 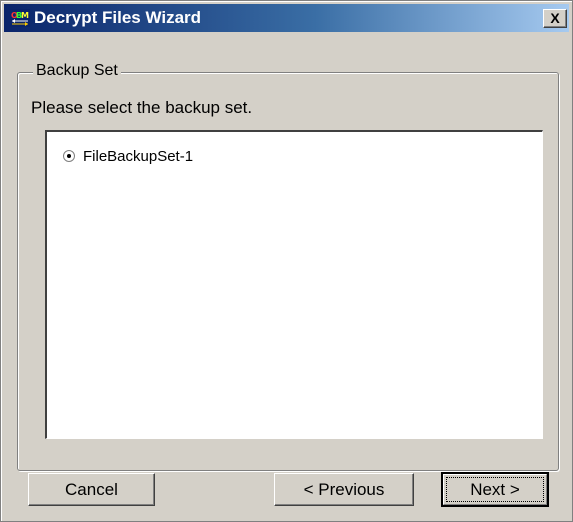 I want to click on backup-set-option: FileBackupSet-1, so click(x=128, y=156).